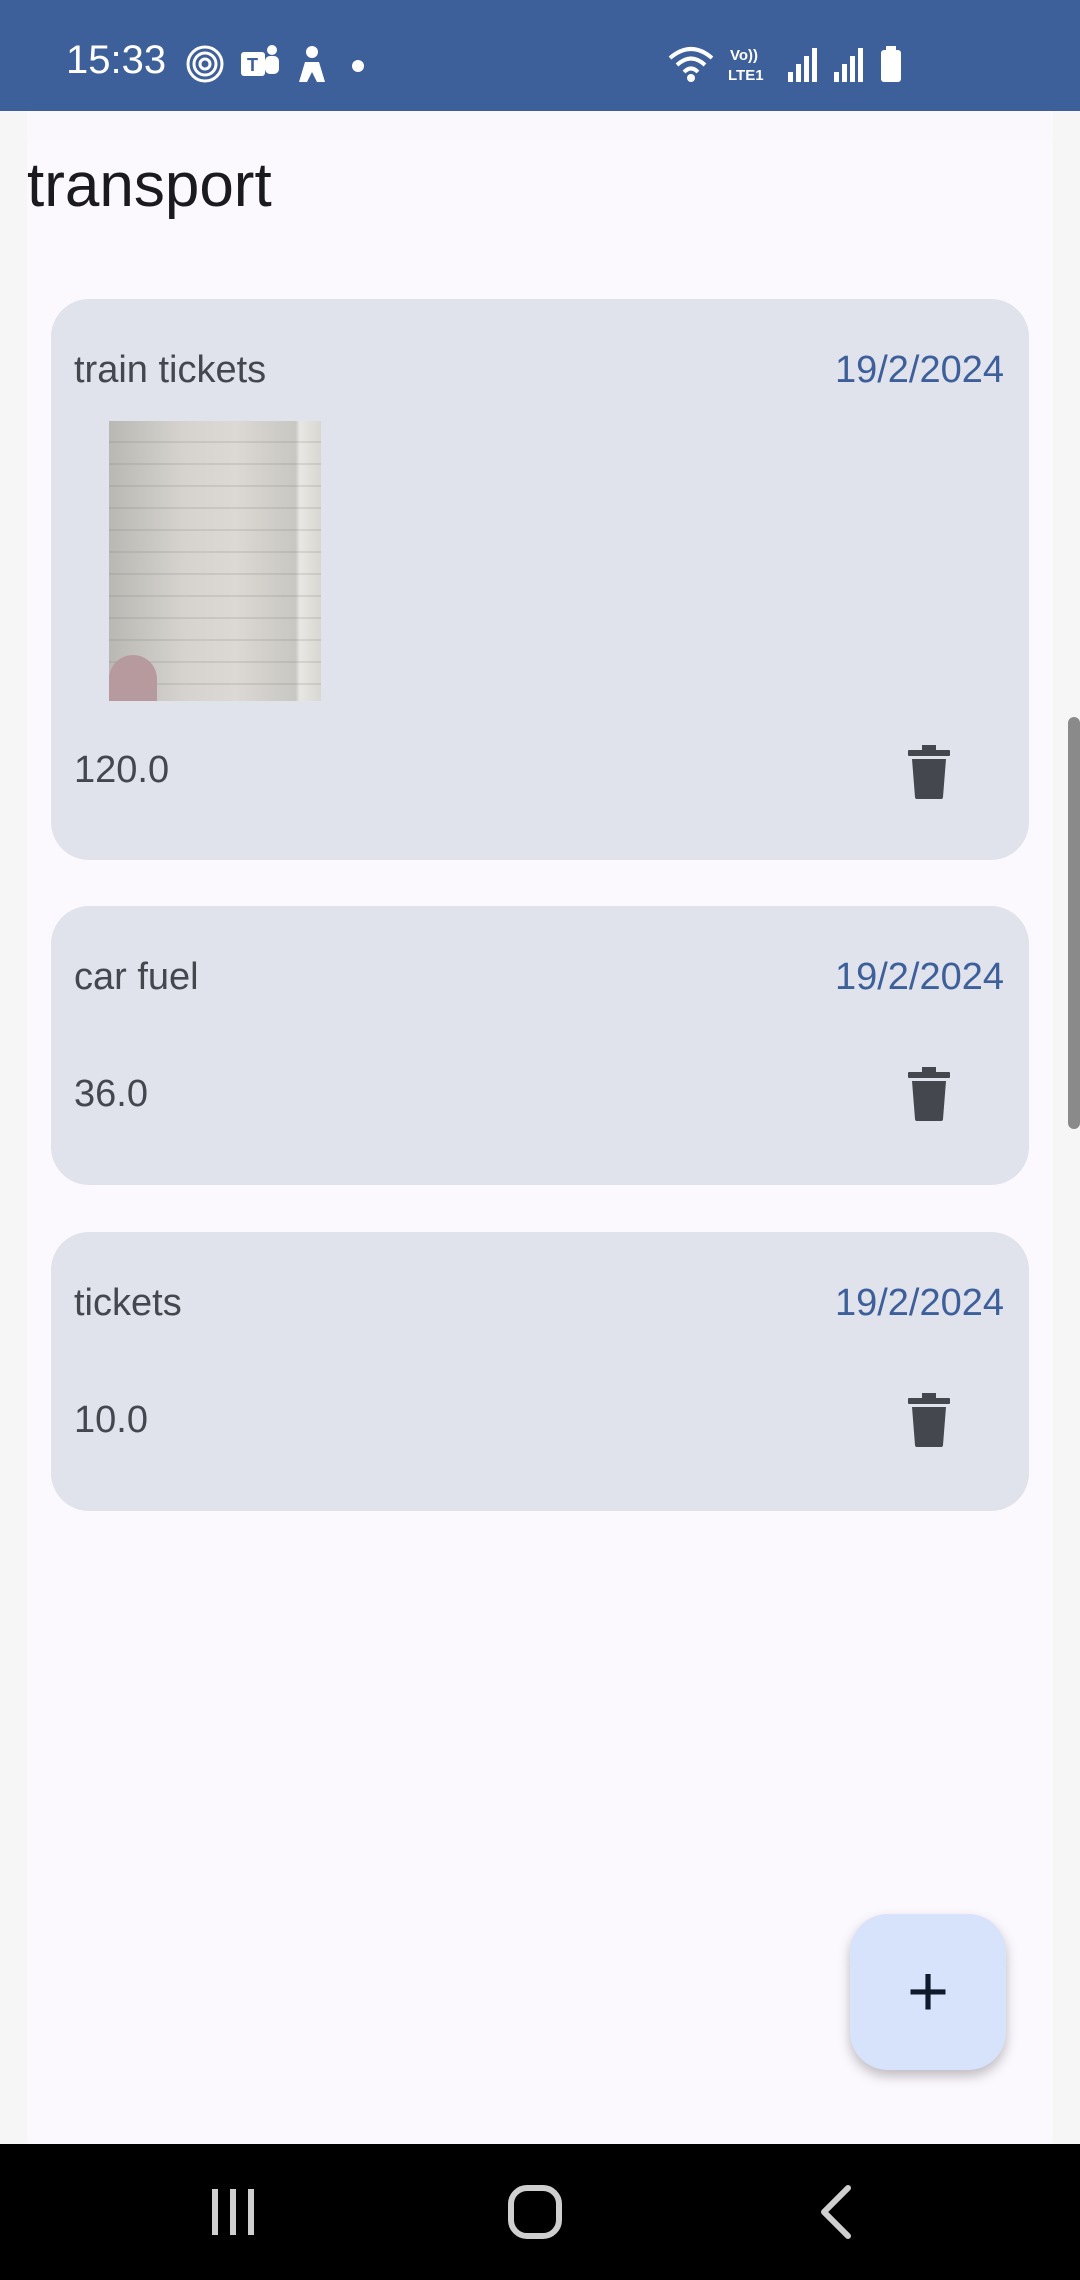  Describe the element at coordinates (13, 1127) in the screenshot. I see `left-edge` at that location.